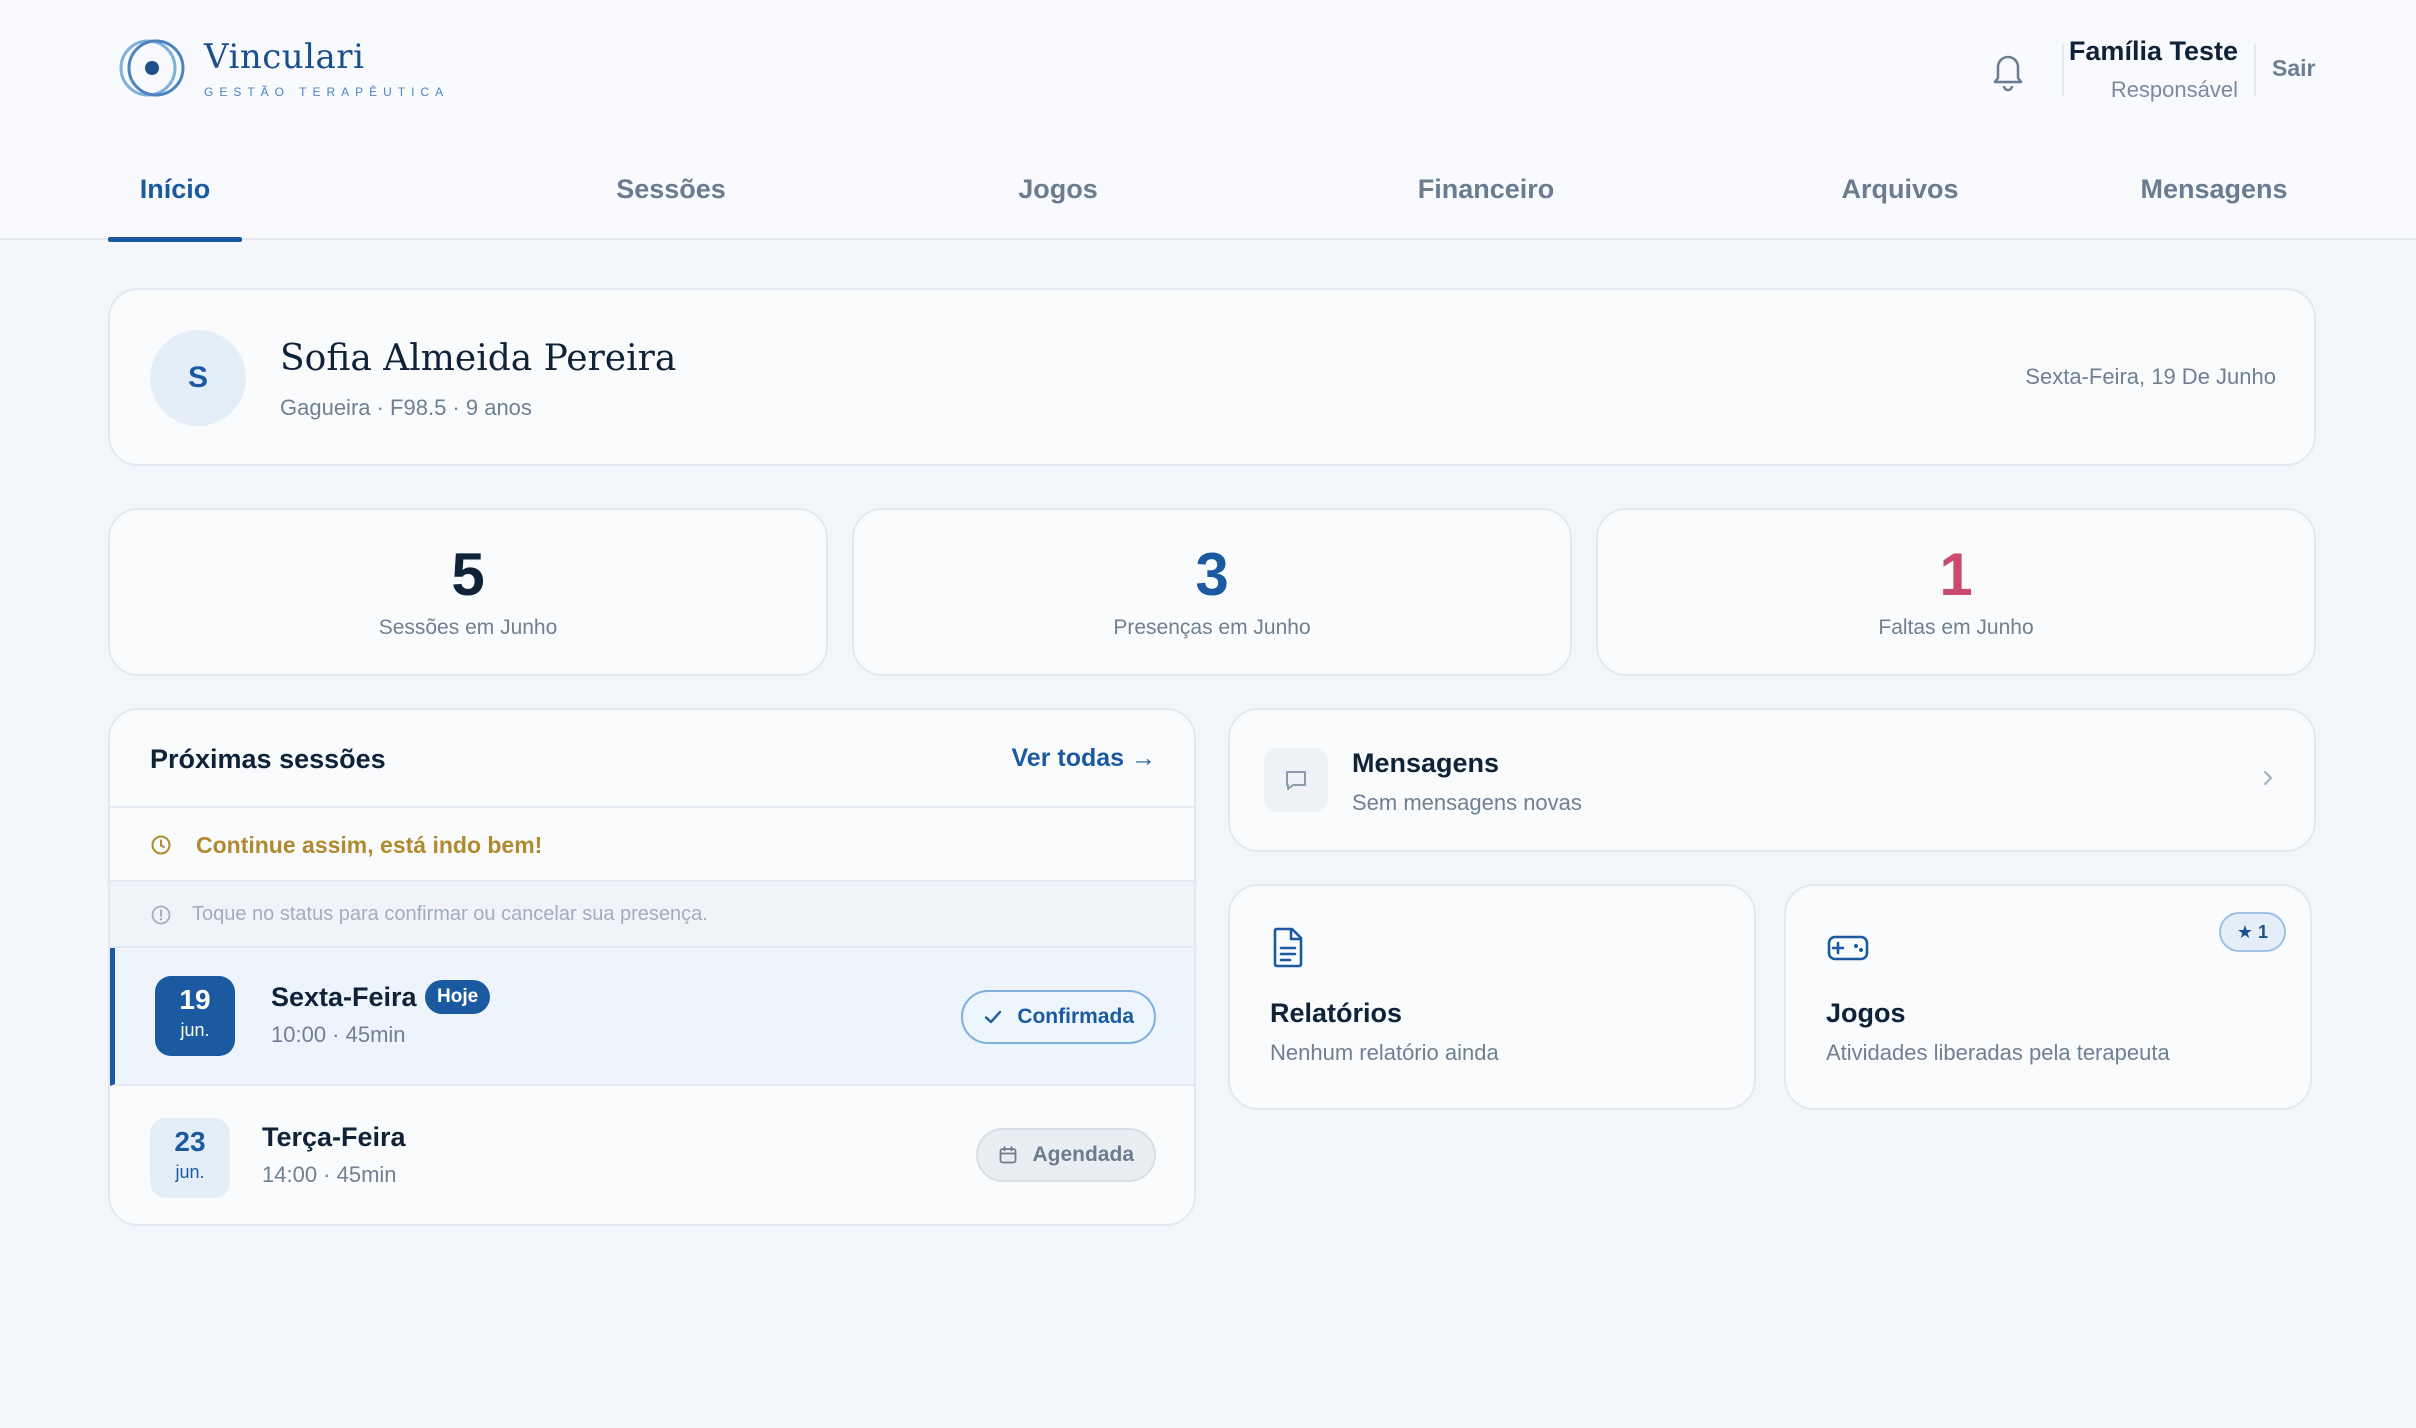  I want to click on messages-title: Mensagens, so click(1426, 763).